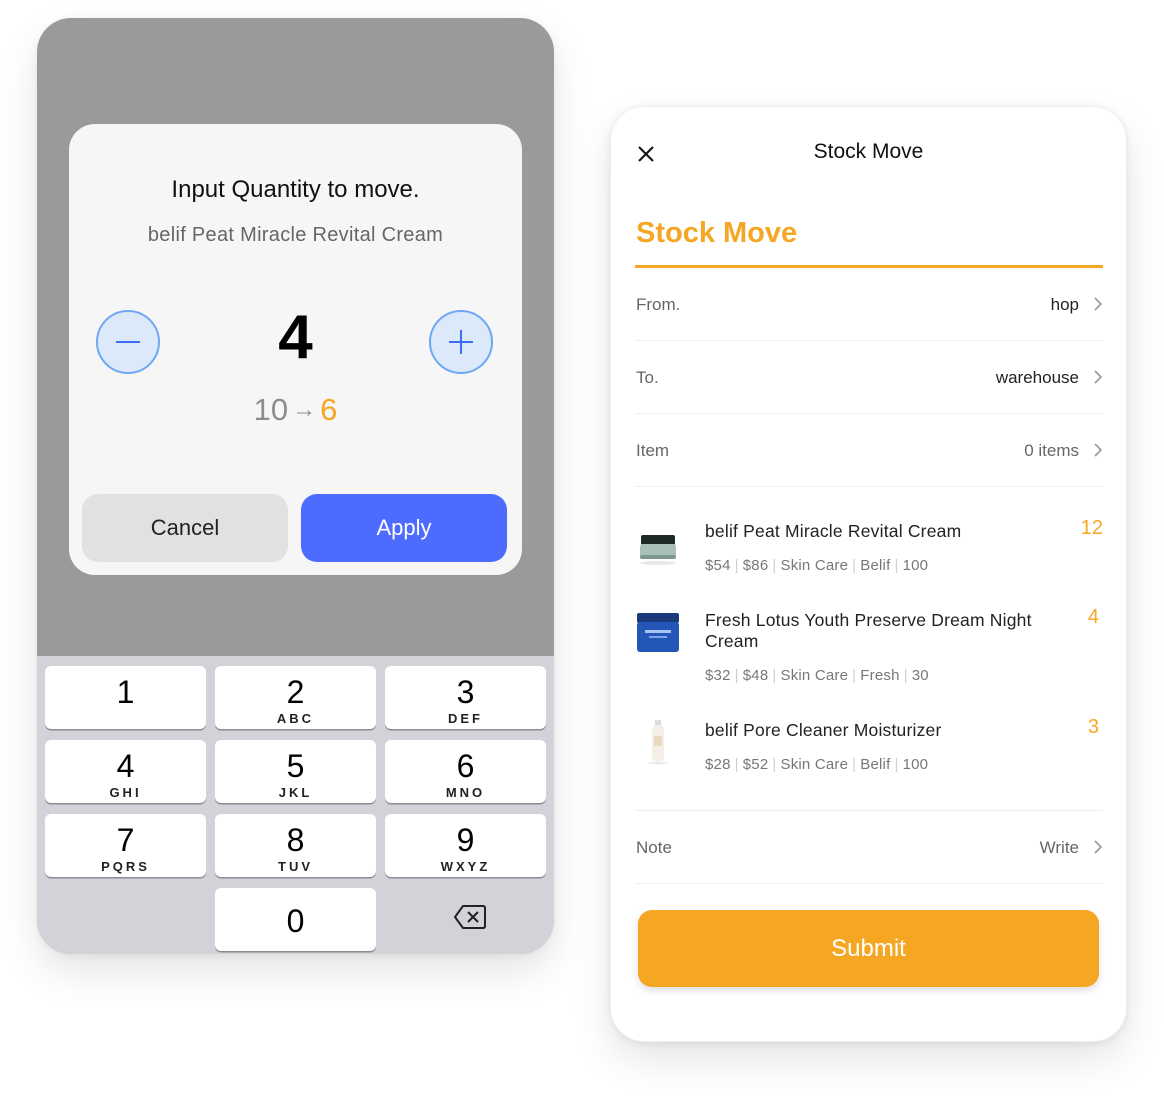 The height and width of the screenshot is (1100, 1164). What do you see at coordinates (465, 766) in the screenshot?
I see `key-digit: 6` at bounding box center [465, 766].